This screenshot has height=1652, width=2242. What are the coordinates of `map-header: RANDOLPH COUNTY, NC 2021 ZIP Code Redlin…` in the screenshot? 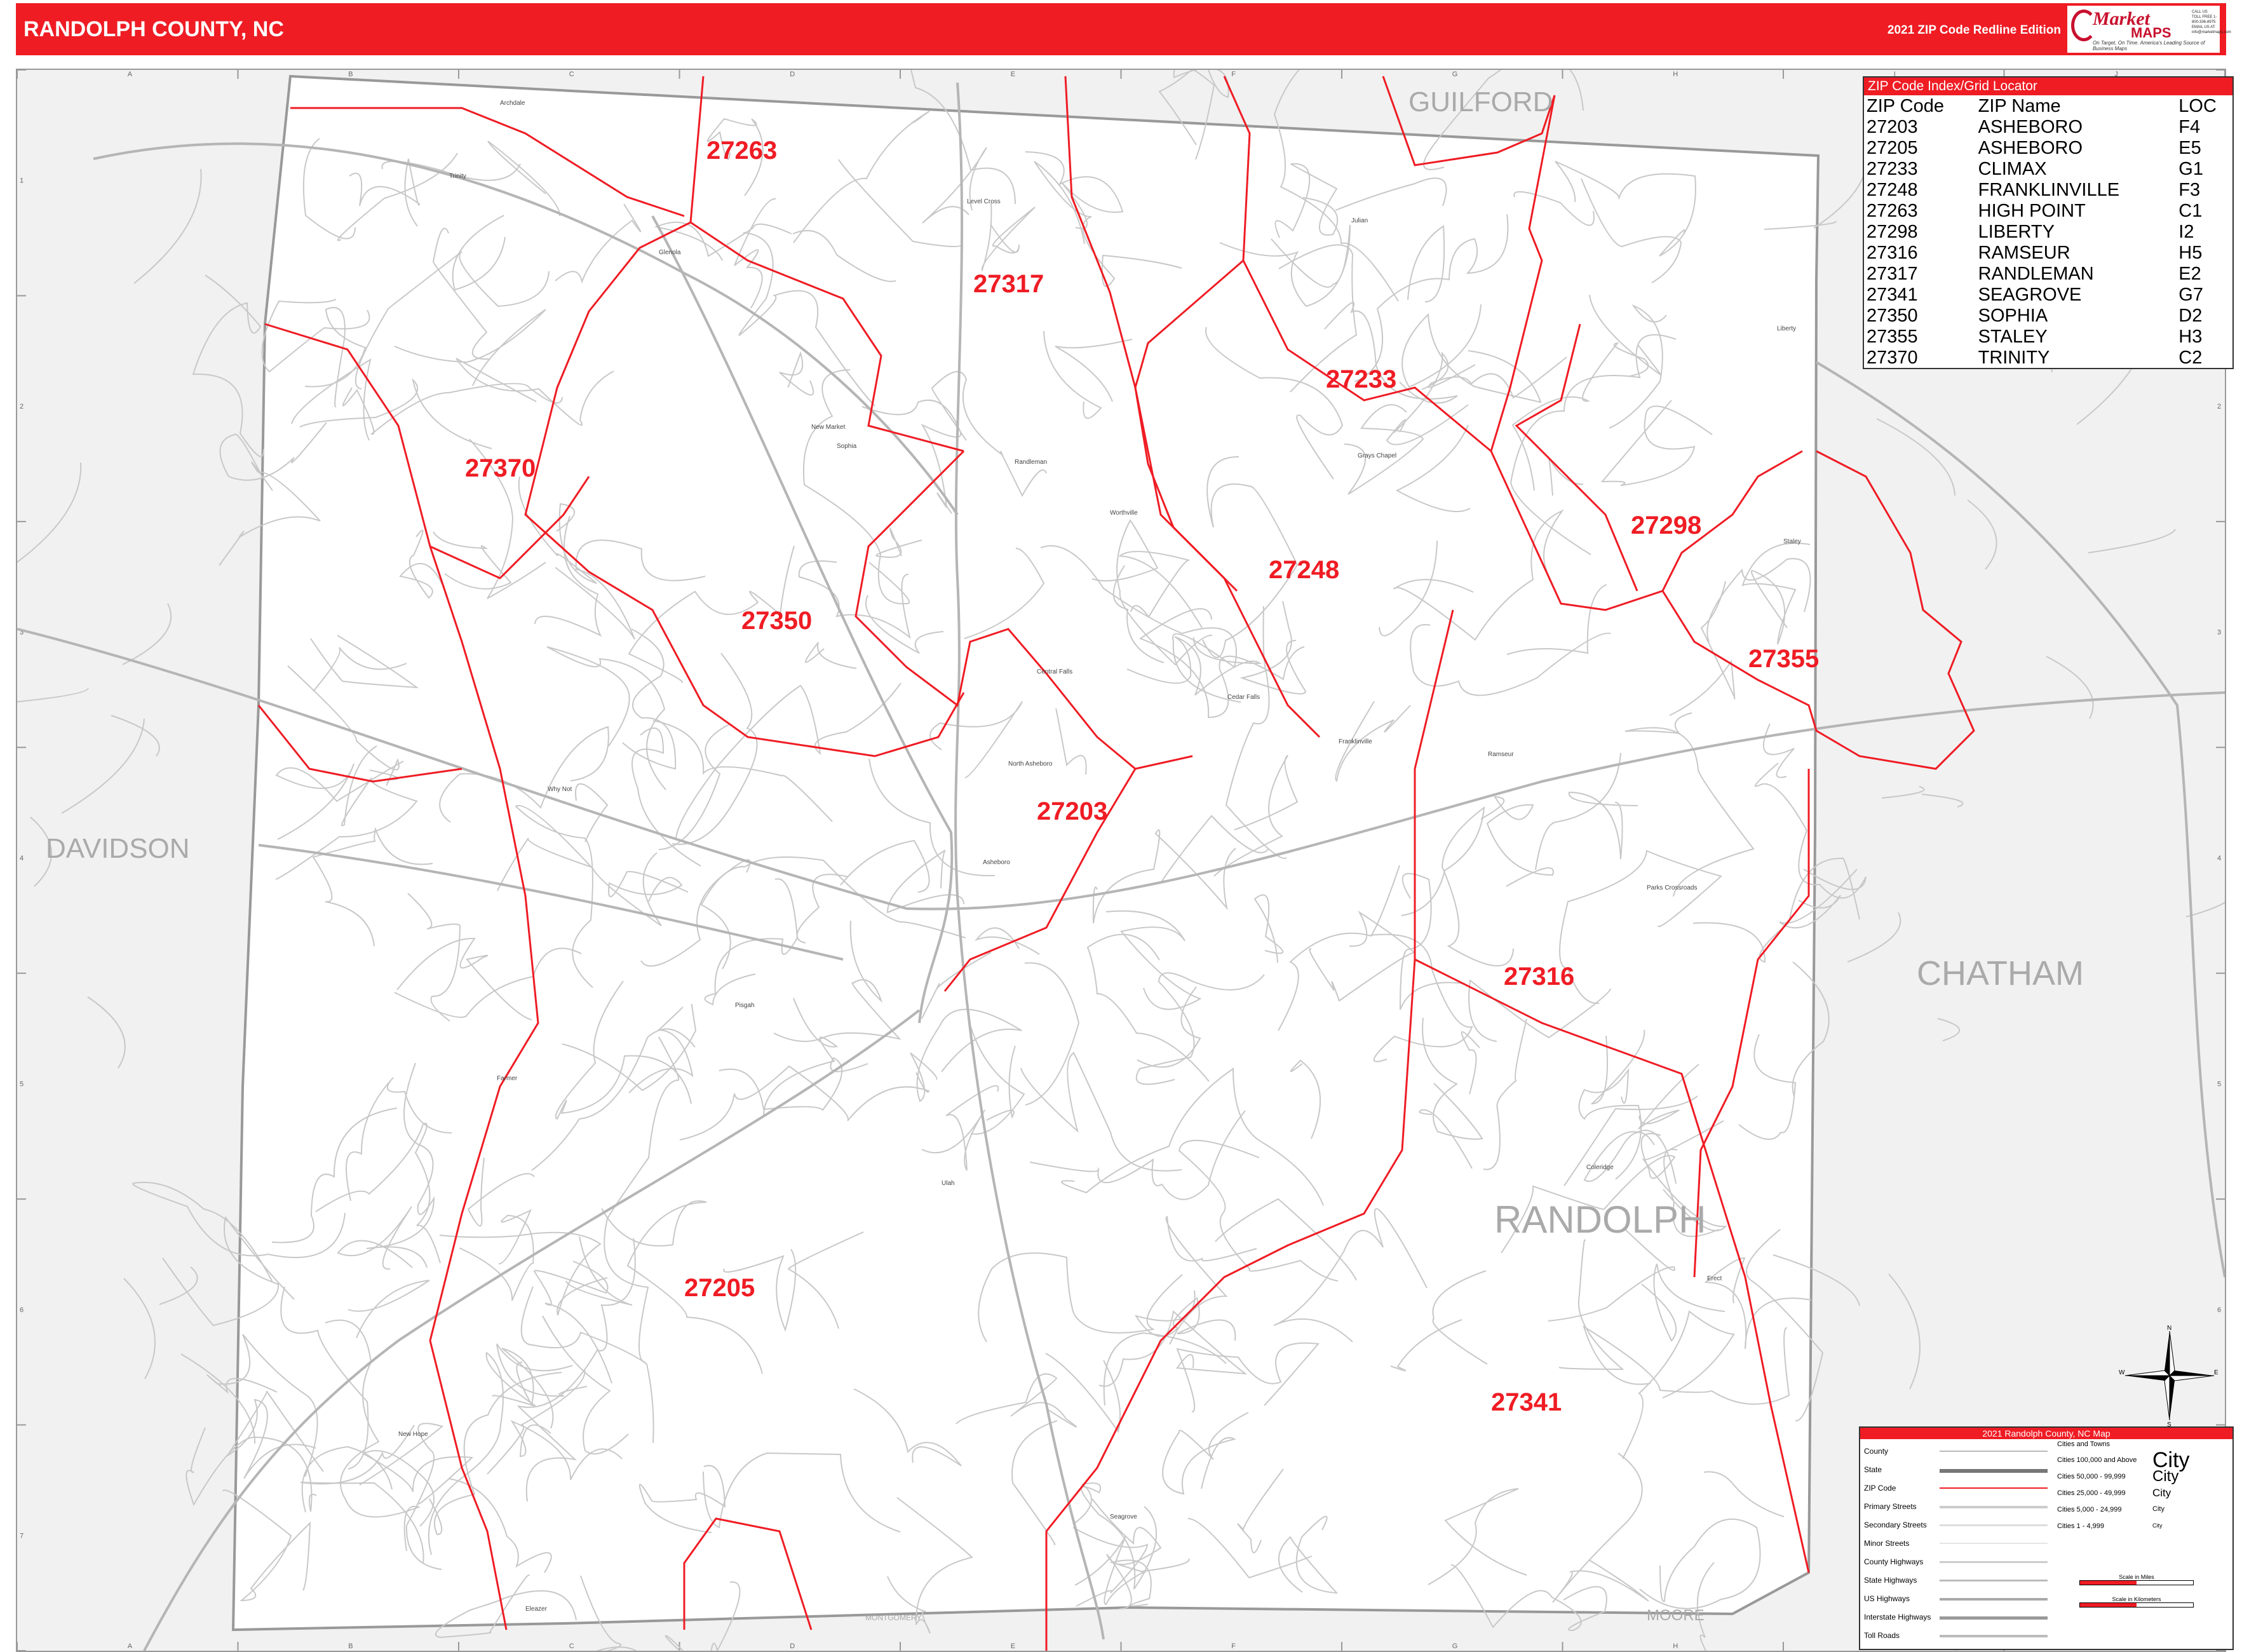 It's located at (1123, 29).